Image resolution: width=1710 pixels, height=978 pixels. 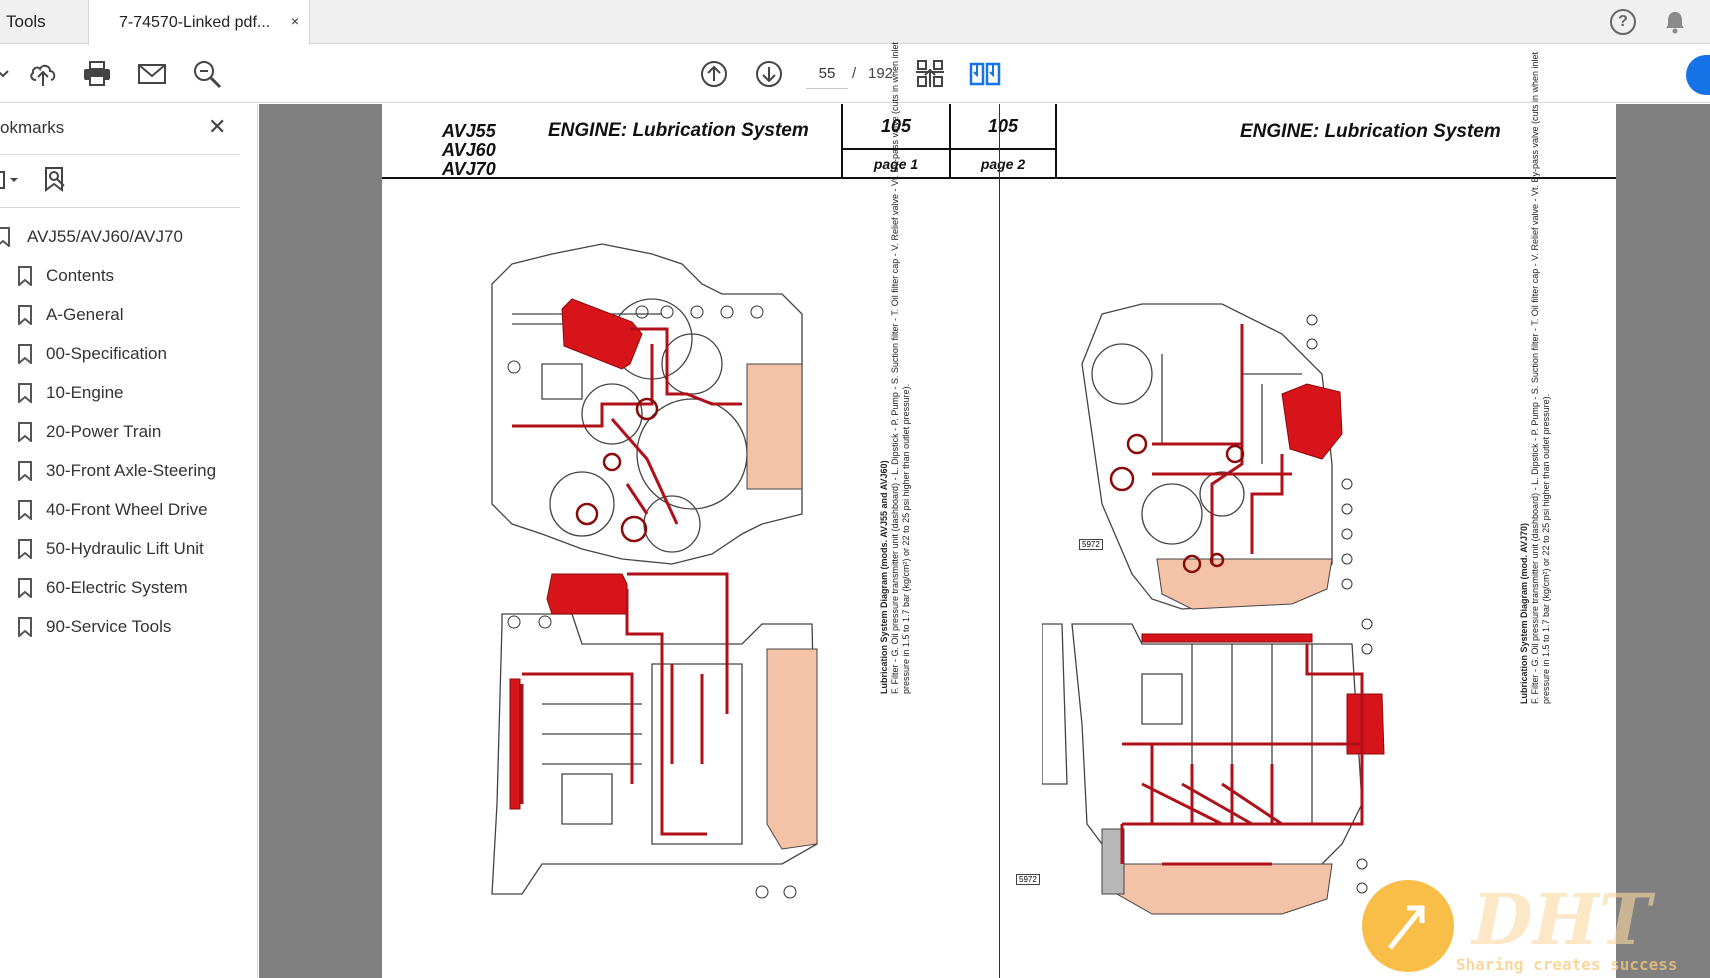 What do you see at coordinates (1003, 164) in the screenshot?
I see `page-label: page 2` at bounding box center [1003, 164].